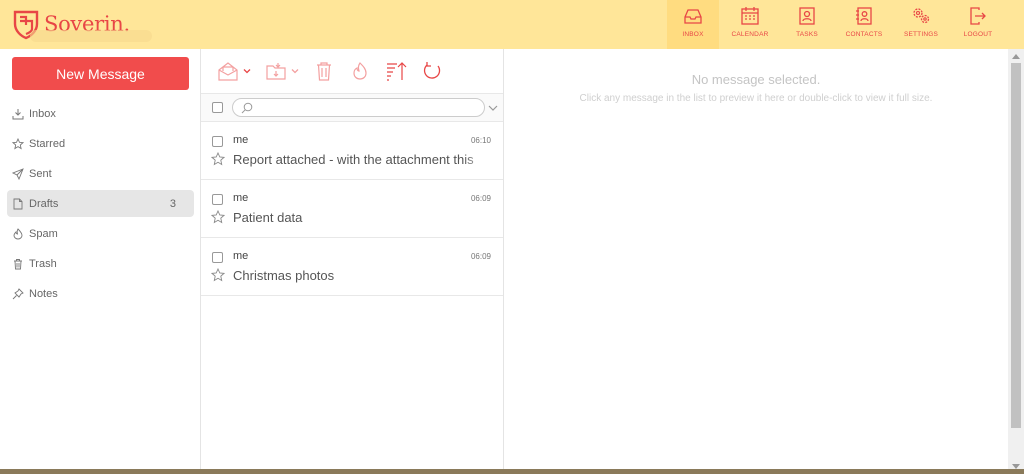 This screenshot has width=1024, height=474. I want to click on refresh-icon, so click(432, 70).